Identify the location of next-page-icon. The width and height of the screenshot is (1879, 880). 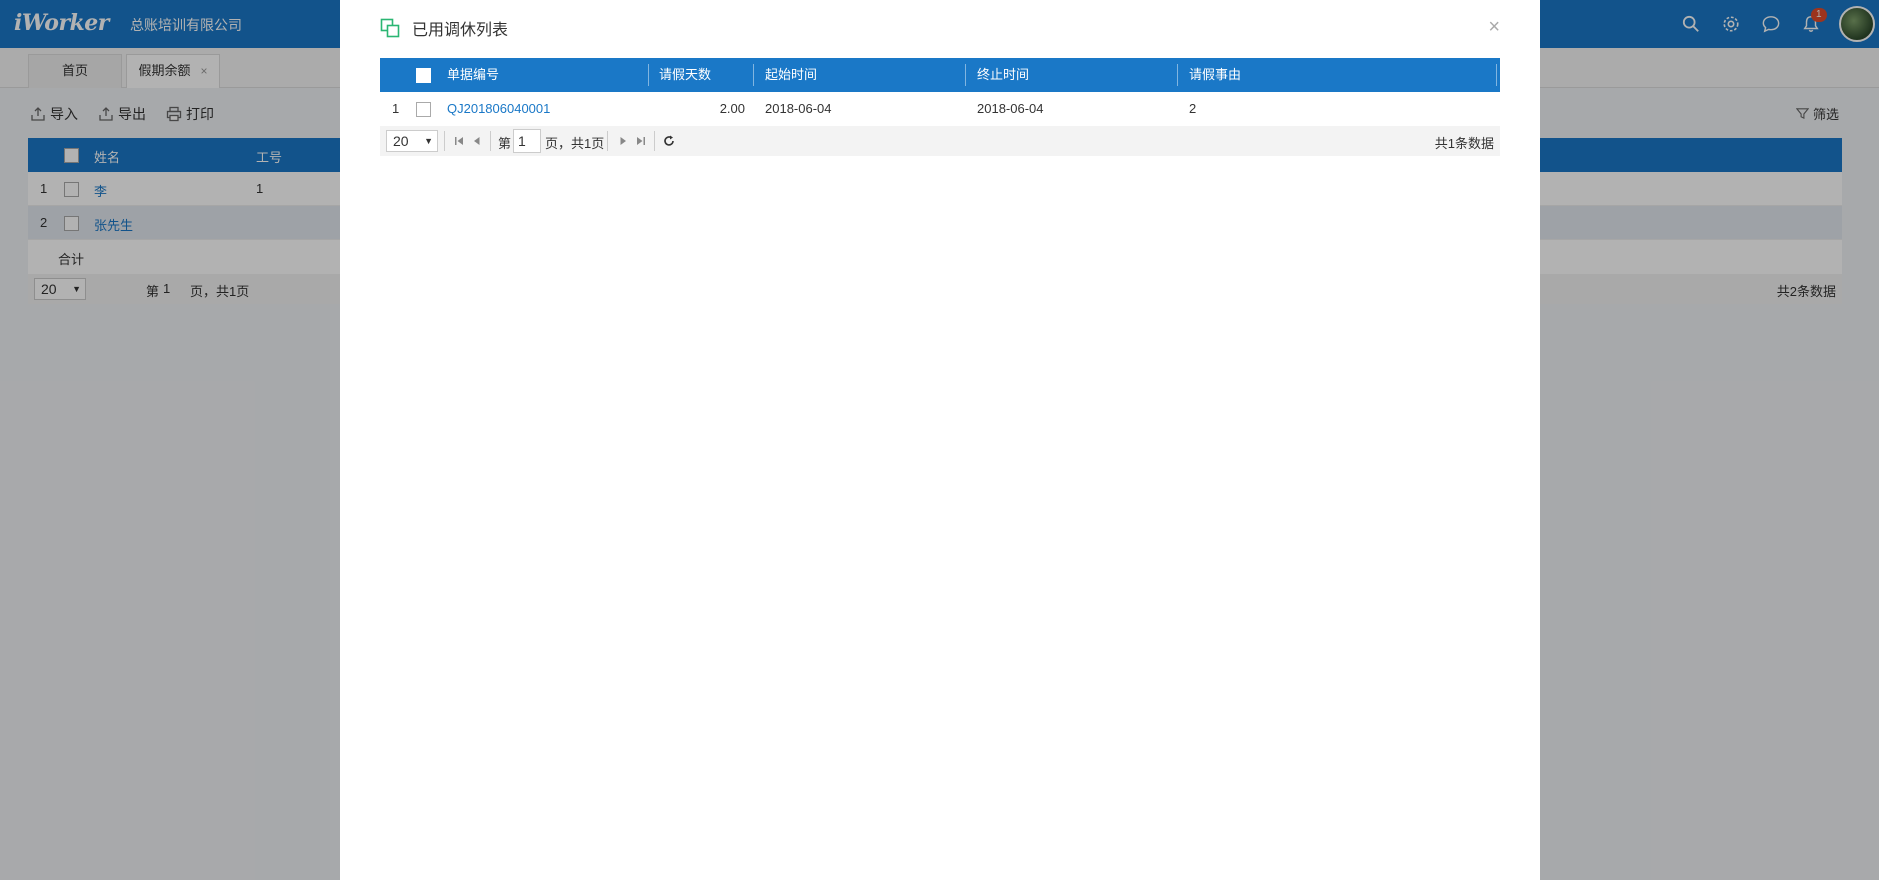
(623, 141).